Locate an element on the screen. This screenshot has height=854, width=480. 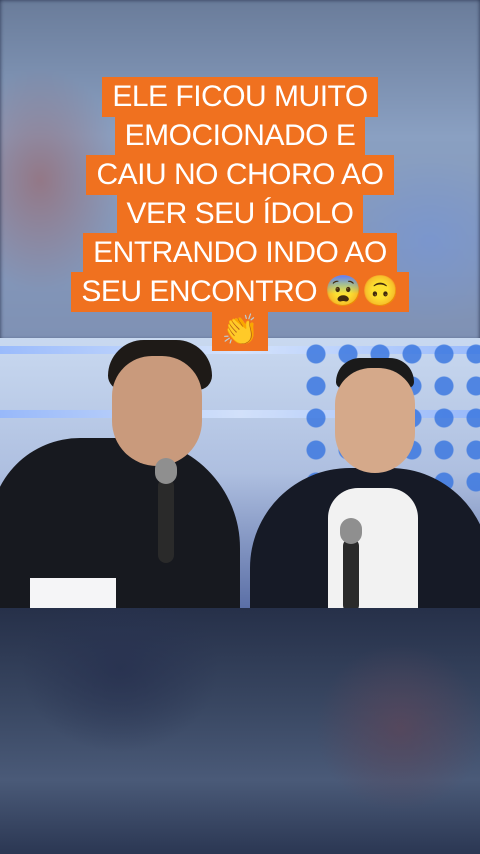
caption-line: VER SEU ÍDOLO is located at coordinates (240, 214).